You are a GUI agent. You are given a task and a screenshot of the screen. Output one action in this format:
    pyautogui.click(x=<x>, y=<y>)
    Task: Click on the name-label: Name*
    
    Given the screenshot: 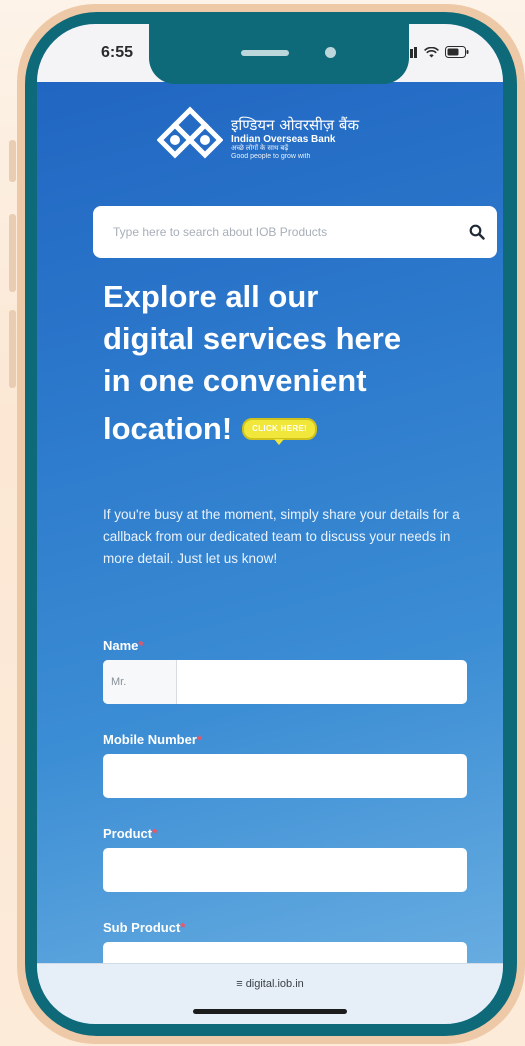 What is the action you would take?
    pyautogui.click(x=123, y=645)
    